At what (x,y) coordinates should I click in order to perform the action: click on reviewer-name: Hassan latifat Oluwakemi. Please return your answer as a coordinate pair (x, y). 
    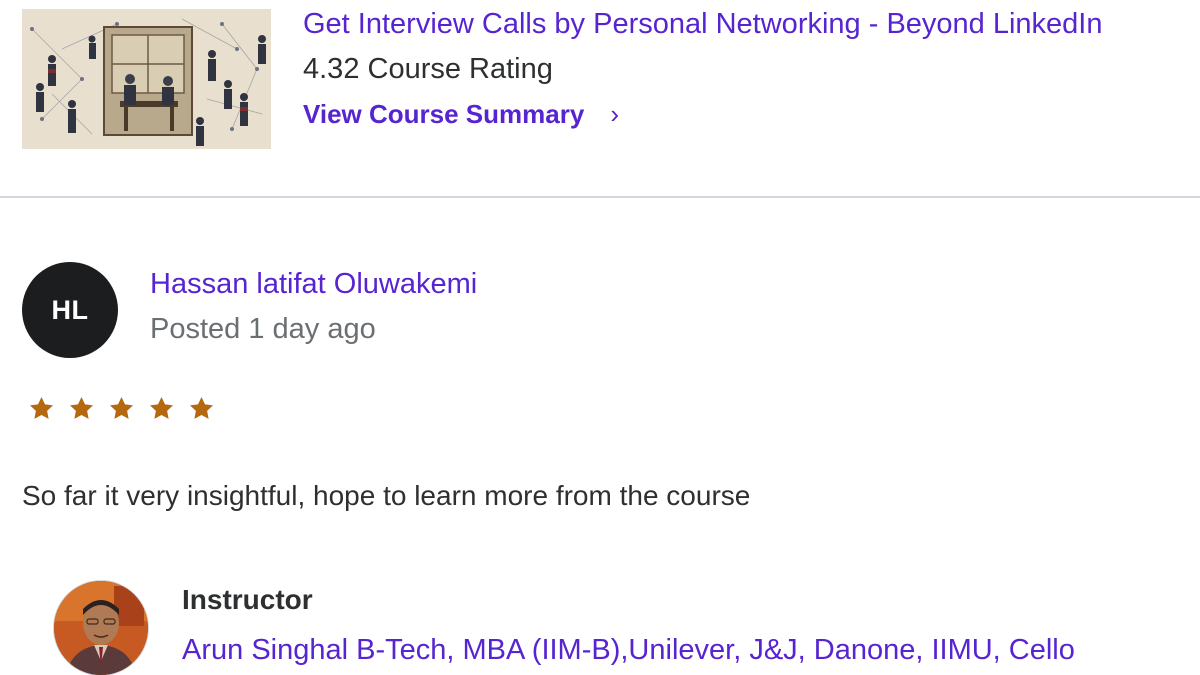
    Looking at the image, I should click on (313, 284).